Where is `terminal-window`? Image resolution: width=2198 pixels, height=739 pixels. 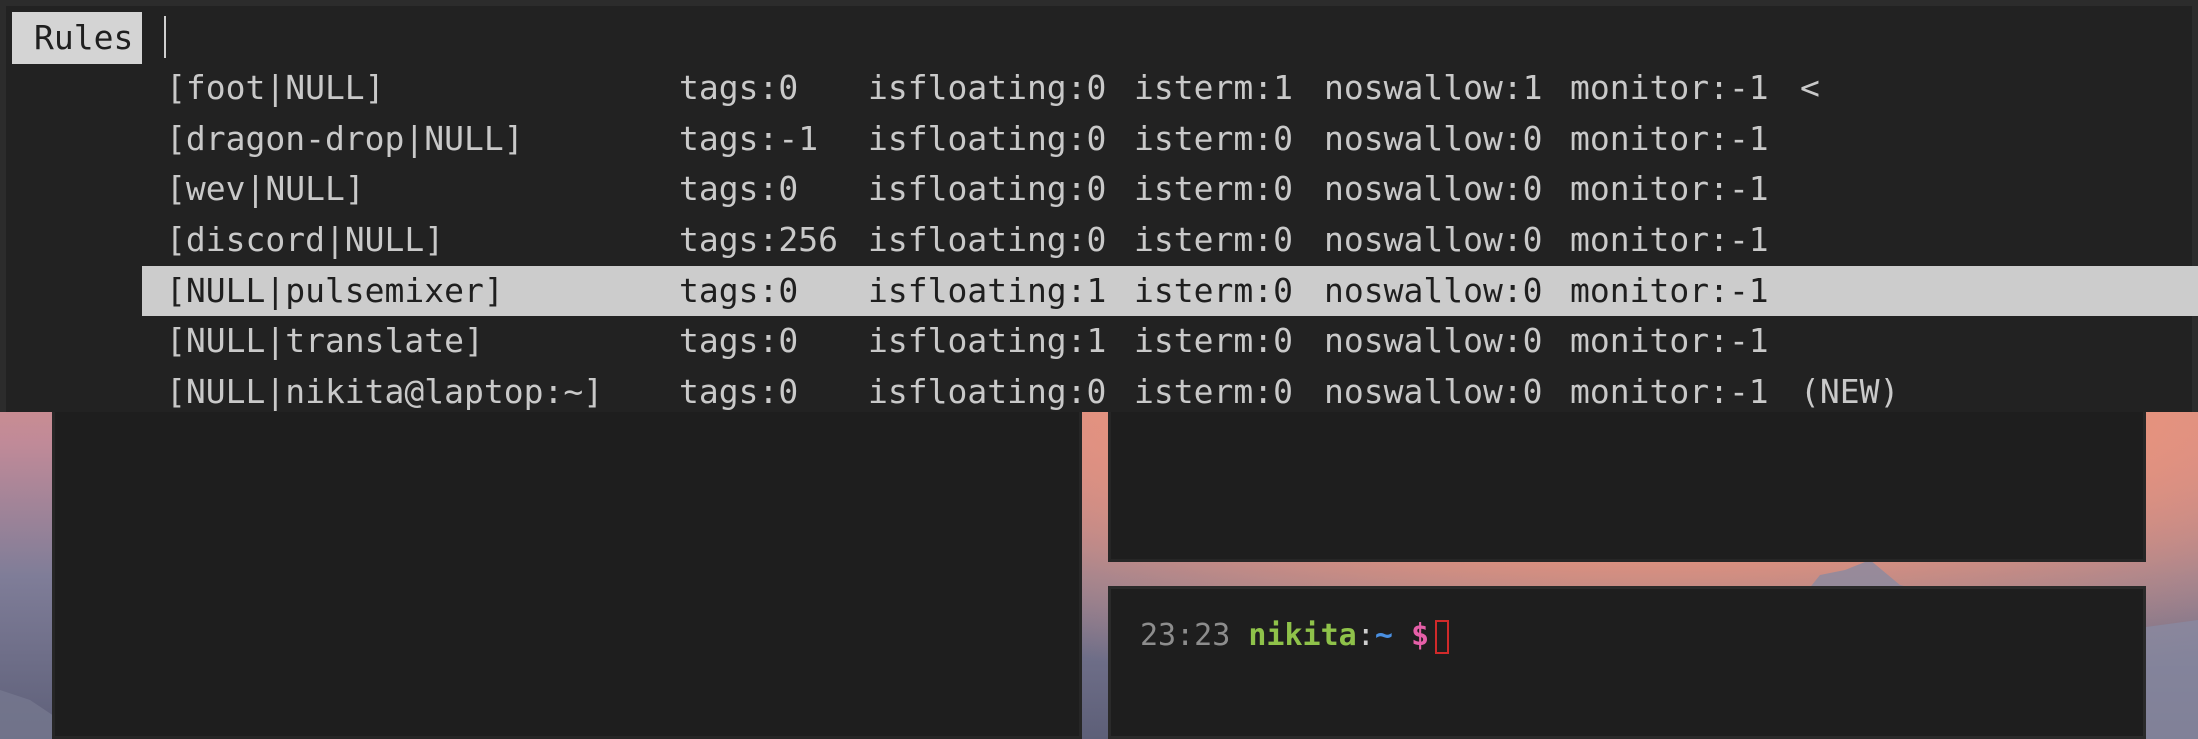
terminal-window is located at coordinates (1627, 662).